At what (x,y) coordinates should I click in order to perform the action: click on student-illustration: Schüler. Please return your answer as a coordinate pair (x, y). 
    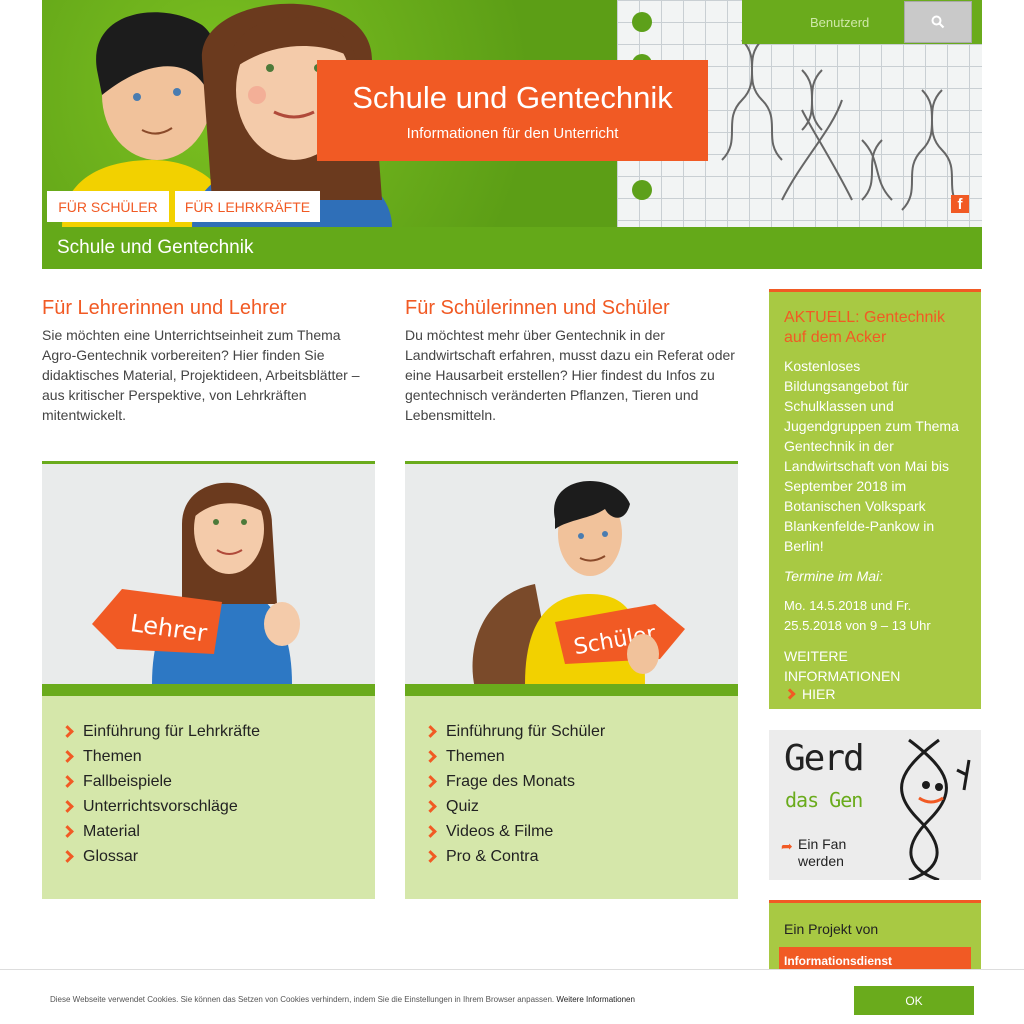
    Looking at the image, I should click on (578, 585).